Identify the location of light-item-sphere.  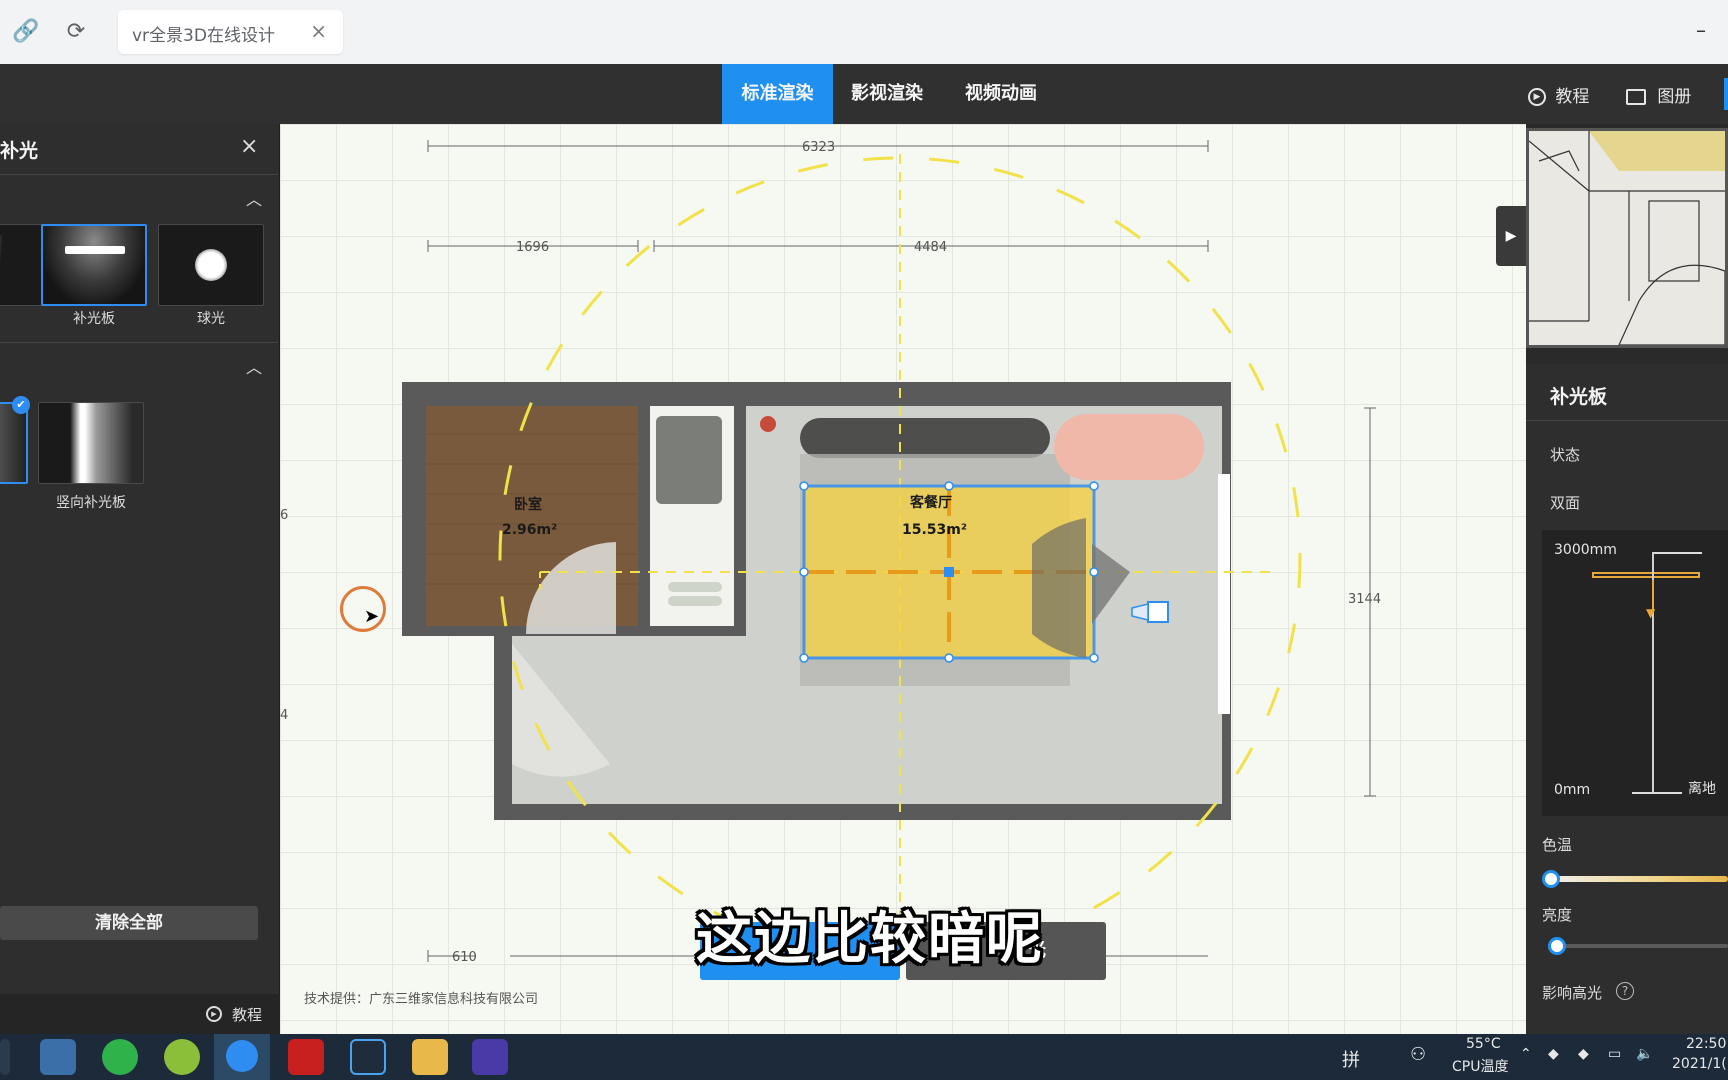
(211, 265).